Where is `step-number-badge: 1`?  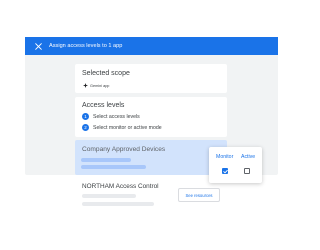 step-number-badge: 1 is located at coordinates (85, 116).